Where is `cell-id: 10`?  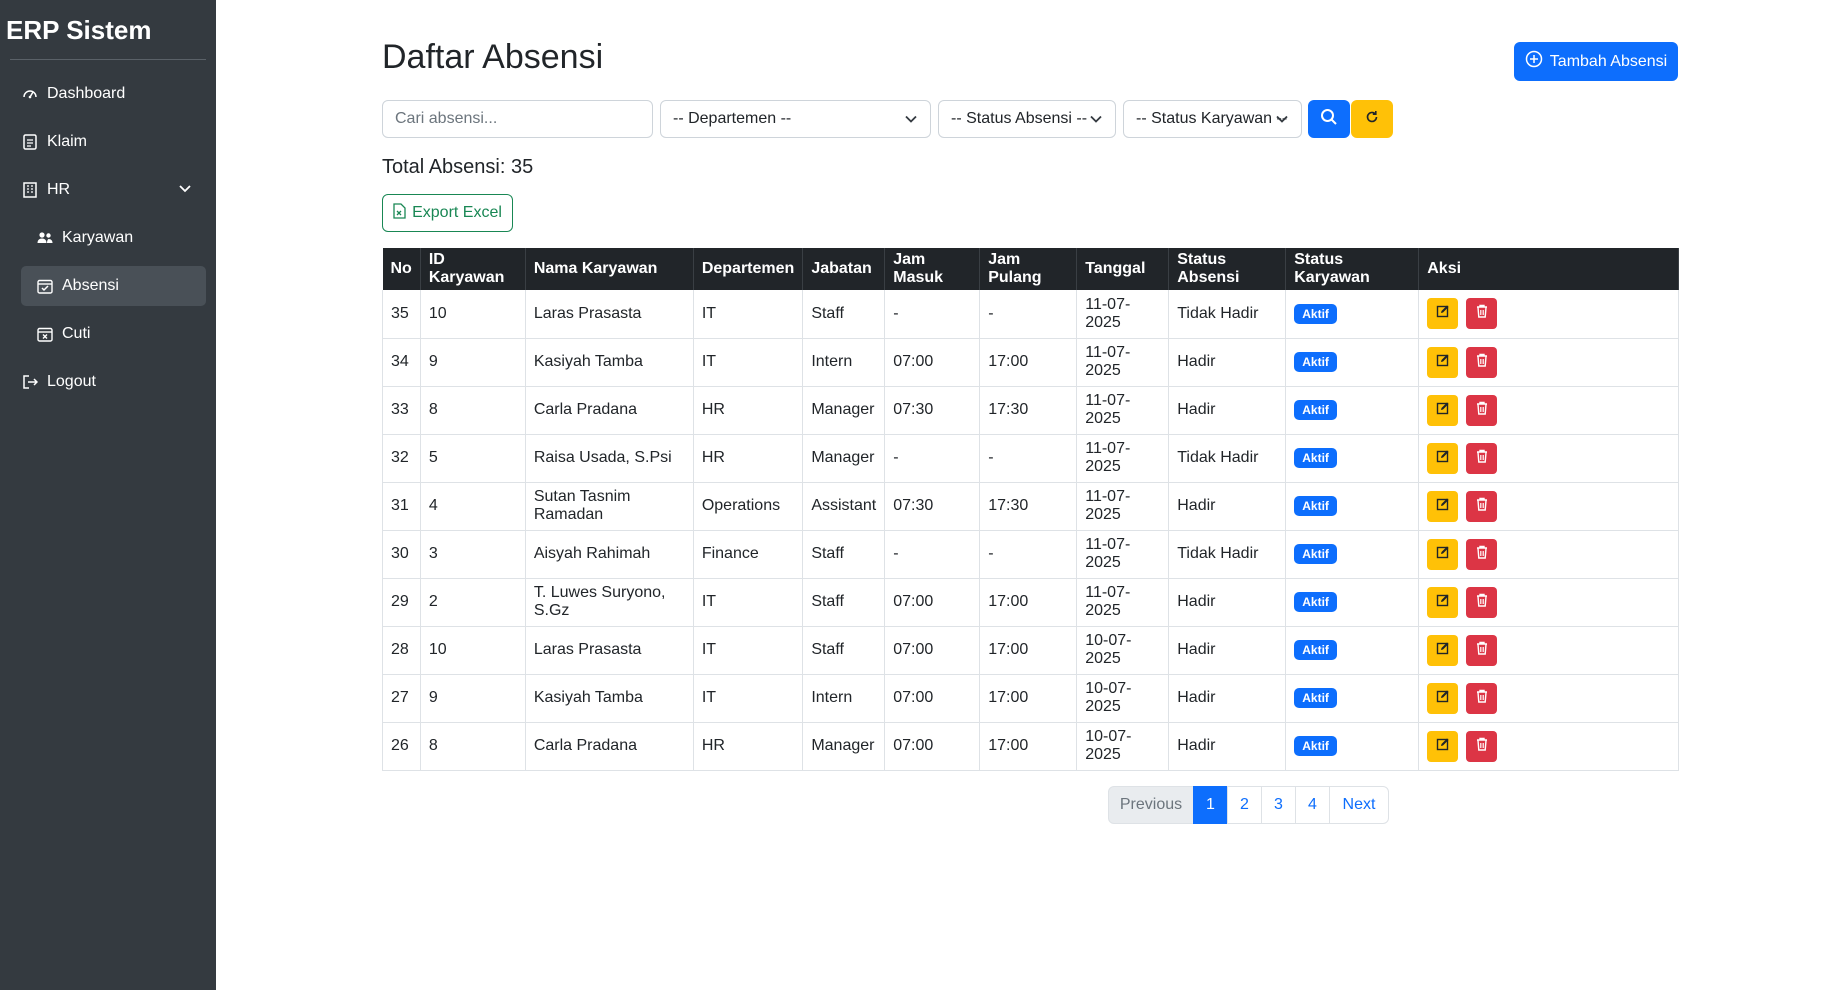 cell-id: 10 is located at coordinates (473, 650).